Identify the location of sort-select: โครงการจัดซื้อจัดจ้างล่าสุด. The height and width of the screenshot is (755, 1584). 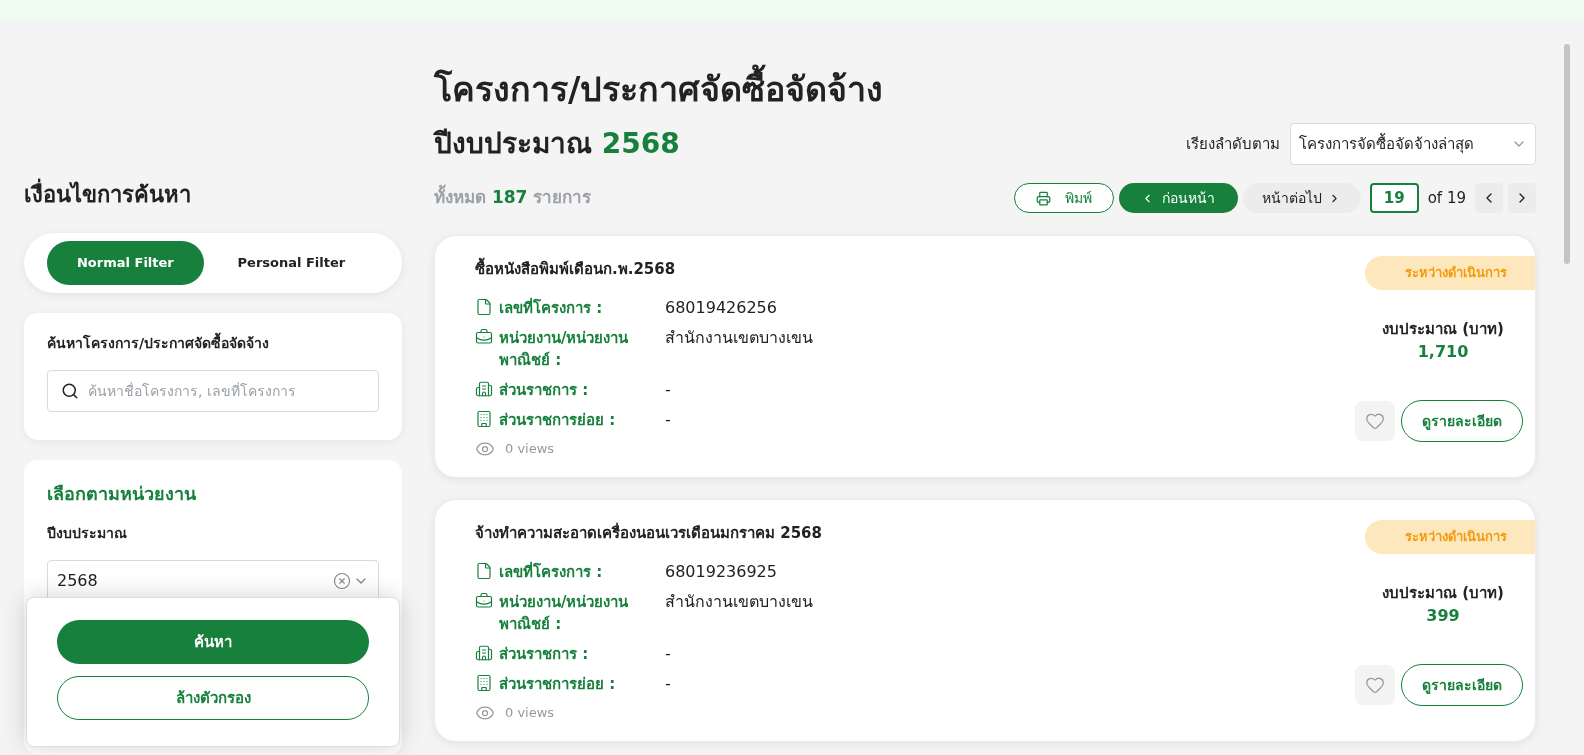
(1413, 144).